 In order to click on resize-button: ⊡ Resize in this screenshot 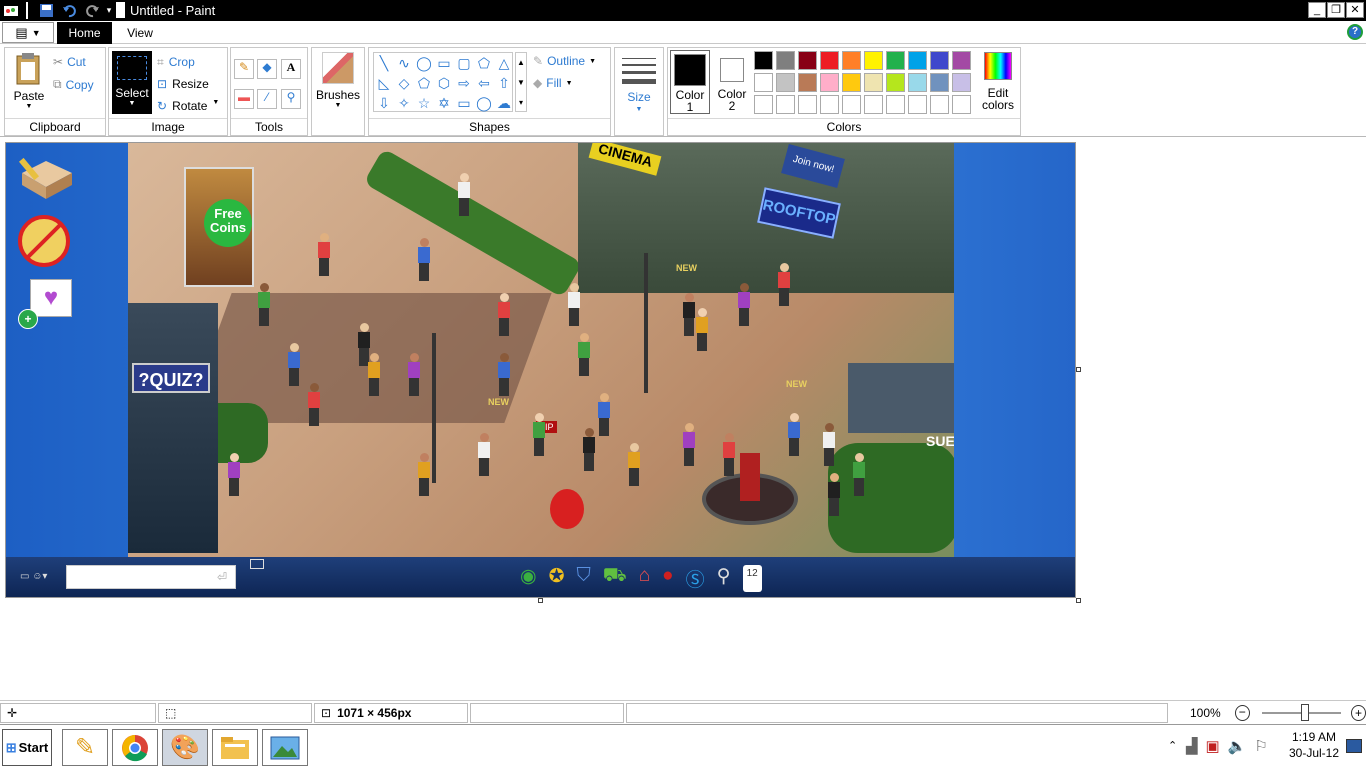, I will do `click(183, 84)`.